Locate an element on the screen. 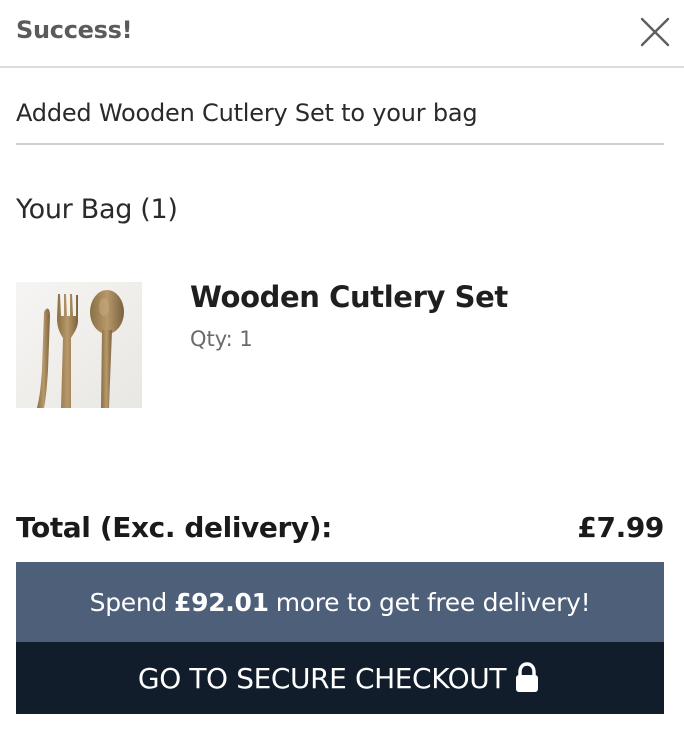  secure-checkout-button: GO TO SECURE CHECKOUT is located at coordinates (340, 678).